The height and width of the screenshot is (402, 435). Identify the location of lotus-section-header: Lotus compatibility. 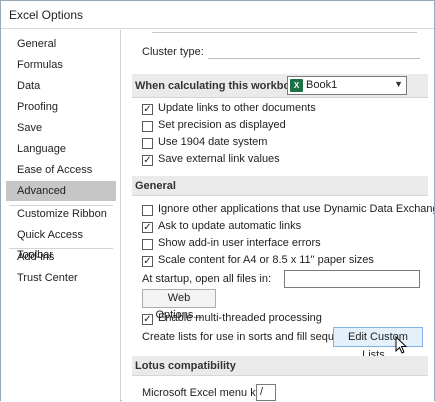
(280, 366).